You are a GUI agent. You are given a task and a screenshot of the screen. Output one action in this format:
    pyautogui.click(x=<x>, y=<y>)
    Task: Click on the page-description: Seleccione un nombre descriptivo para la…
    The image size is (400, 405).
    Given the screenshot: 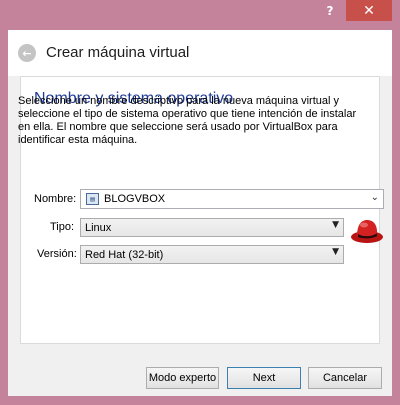 What is the action you would take?
    pyautogui.click(x=187, y=120)
    